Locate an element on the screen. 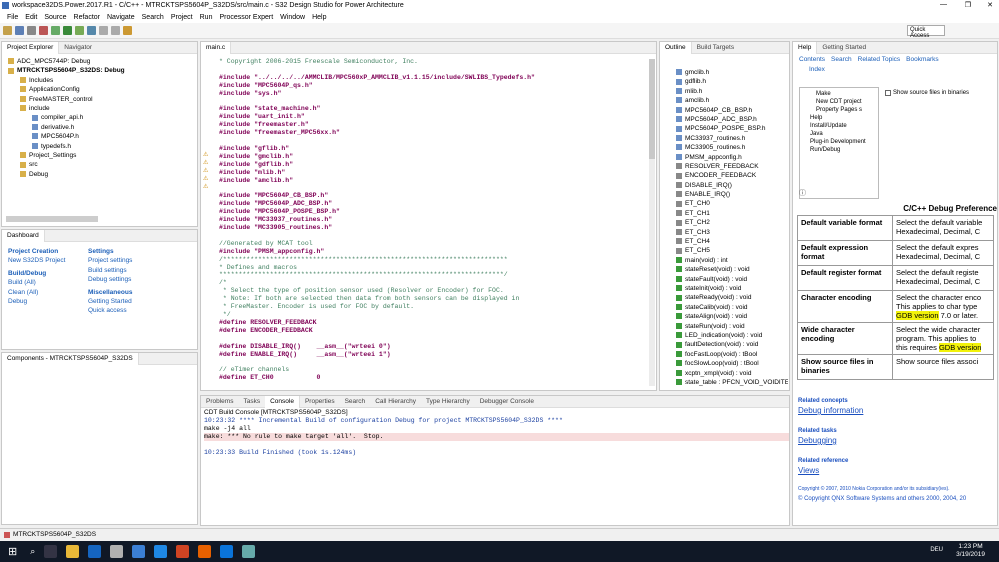  help-related-topics-link: Related Topics is located at coordinates (879, 59).